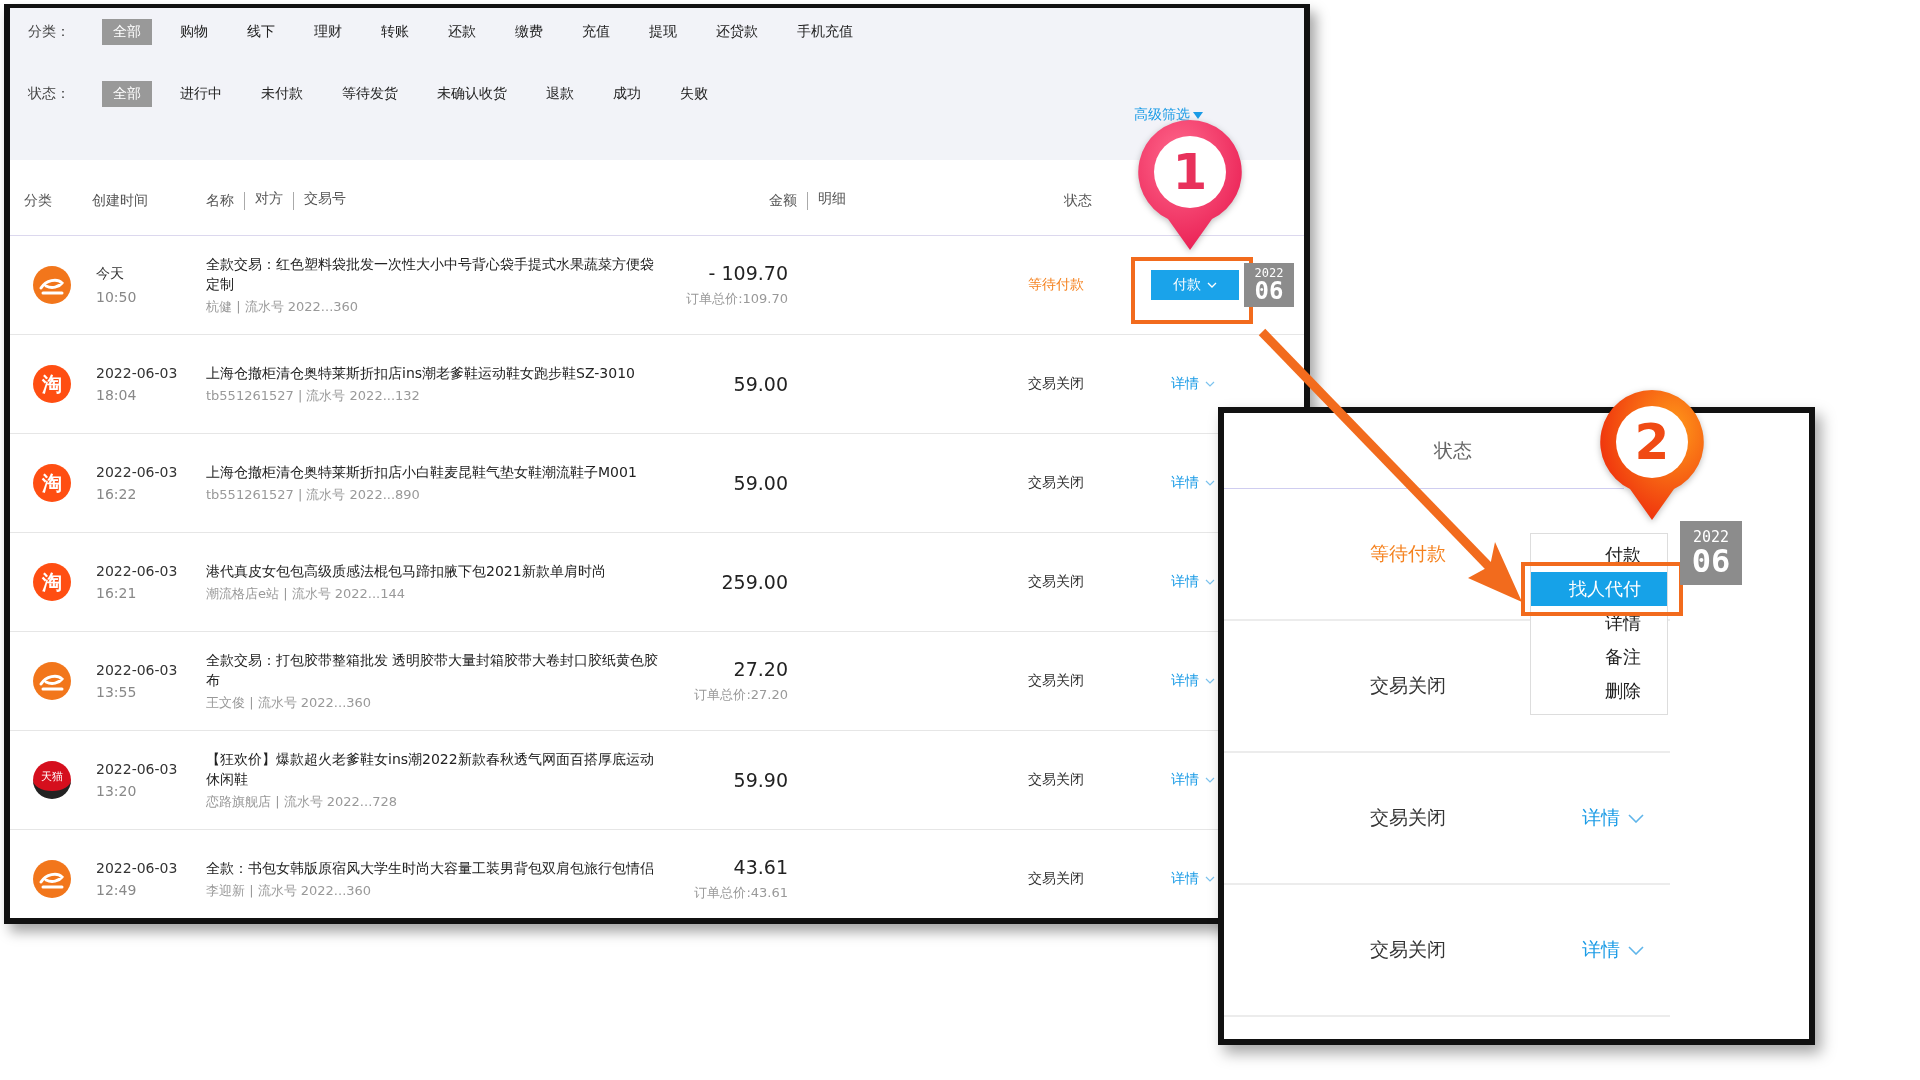  Describe the element at coordinates (117, 890) in the screenshot. I see `time-text: 12:49` at that location.